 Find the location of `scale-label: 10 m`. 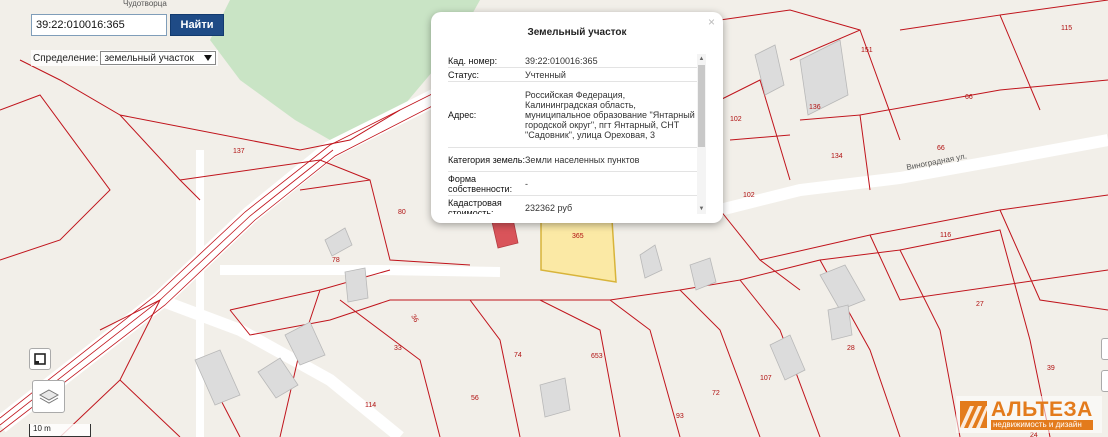

scale-label: 10 m is located at coordinates (42, 428).